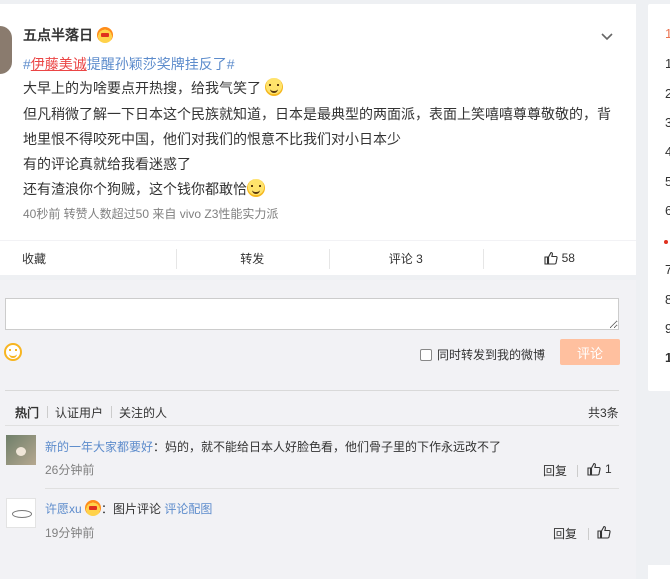 Image resolution: width=670 pixels, height=579 pixels. What do you see at coordinates (133, 509) in the screenshot?
I see `comment-body: ：图片评论` at bounding box center [133, 509].